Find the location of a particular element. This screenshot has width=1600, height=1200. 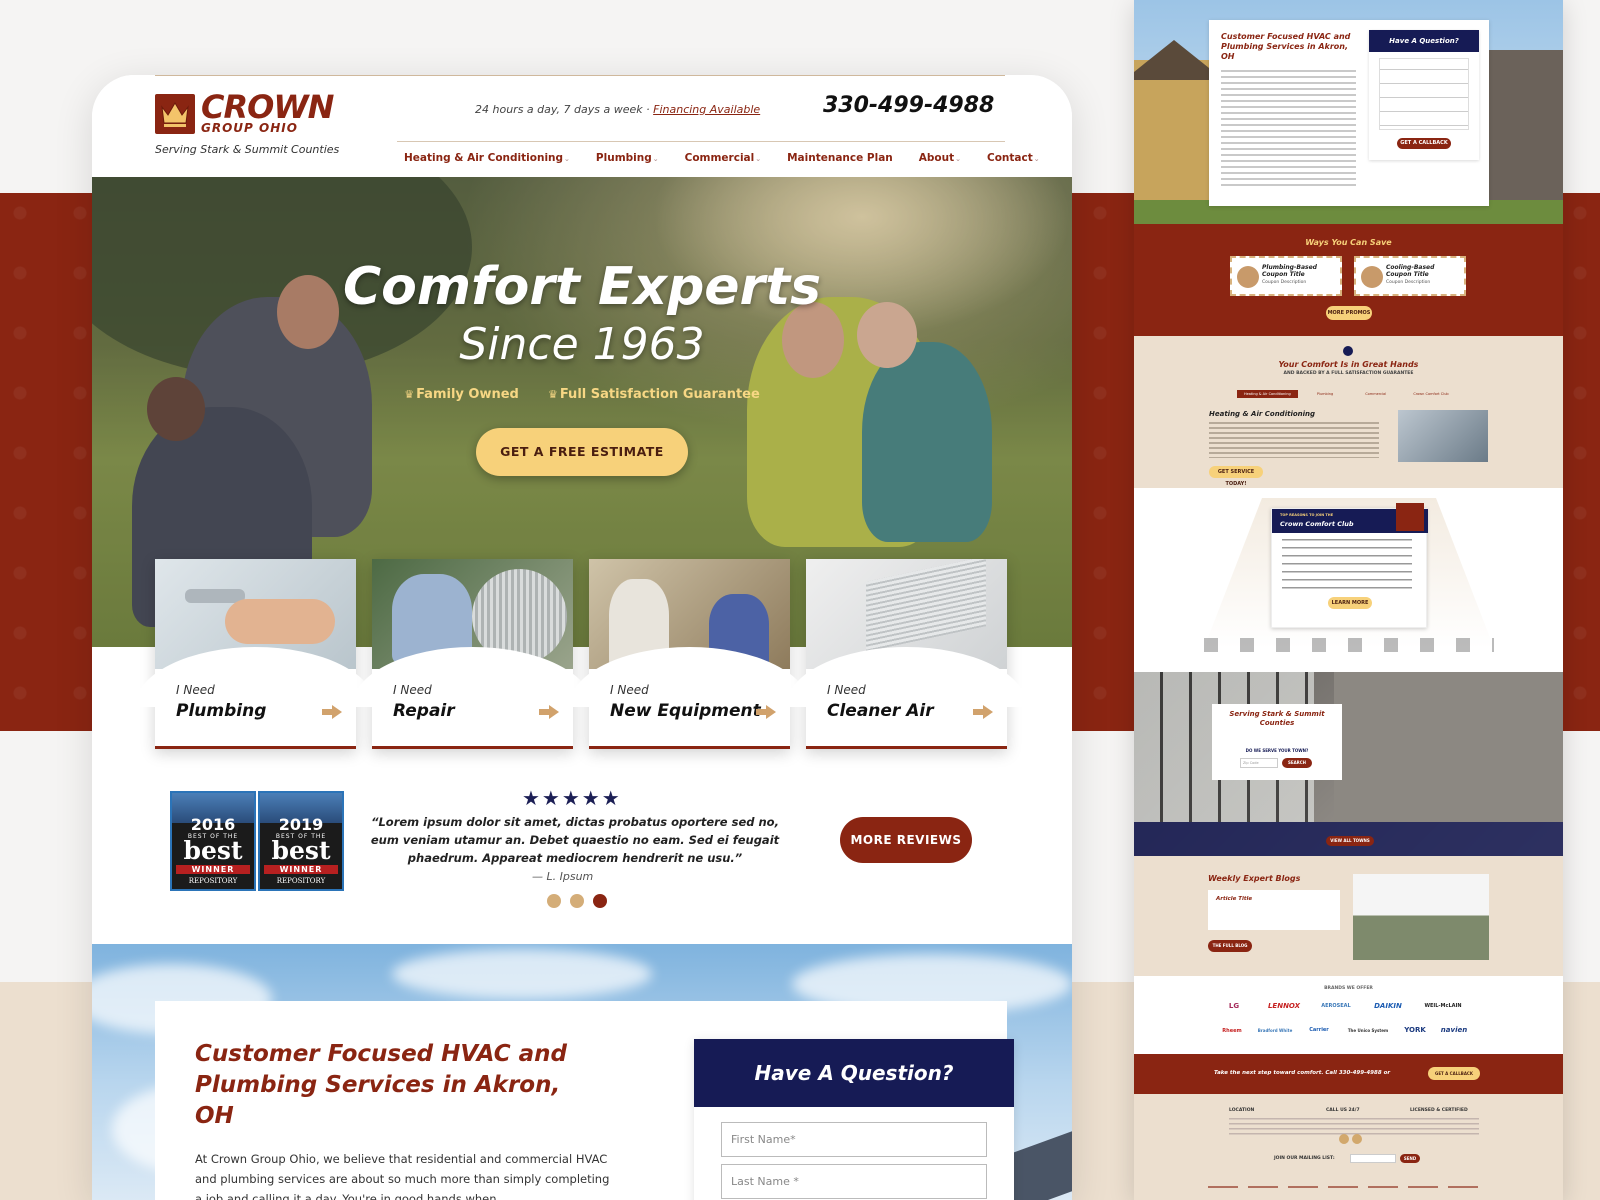

crown-logo: CROWN GROUP OHIO is located at coordinates (270, 118).